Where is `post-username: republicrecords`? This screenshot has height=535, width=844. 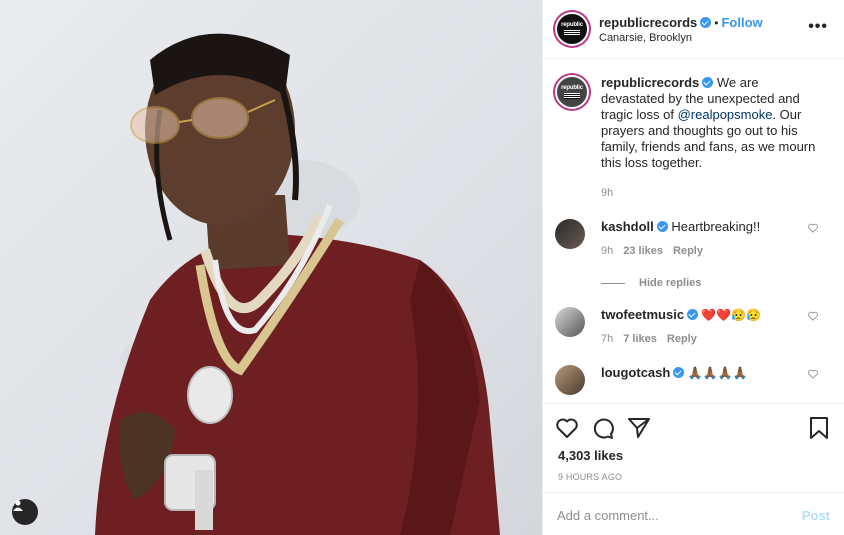
post-username: republicrecords is located at coordinates (648, 22).